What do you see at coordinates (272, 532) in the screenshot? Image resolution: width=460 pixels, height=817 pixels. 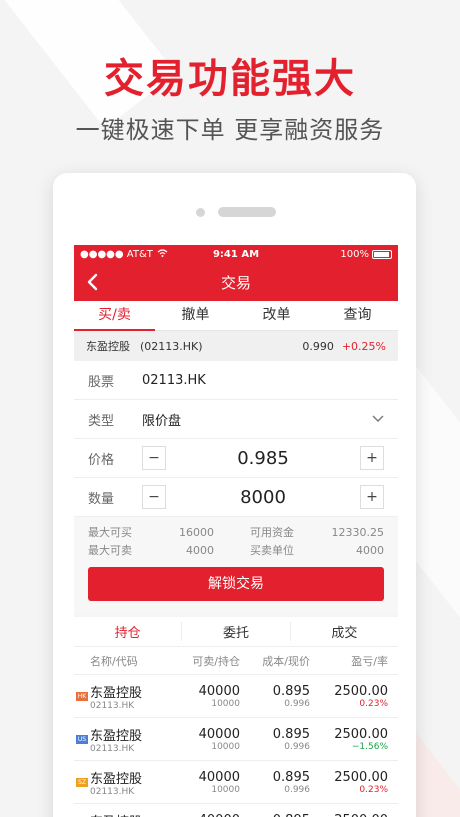 I see `funds-label: 可用资金` at bounding box center [272, 532].